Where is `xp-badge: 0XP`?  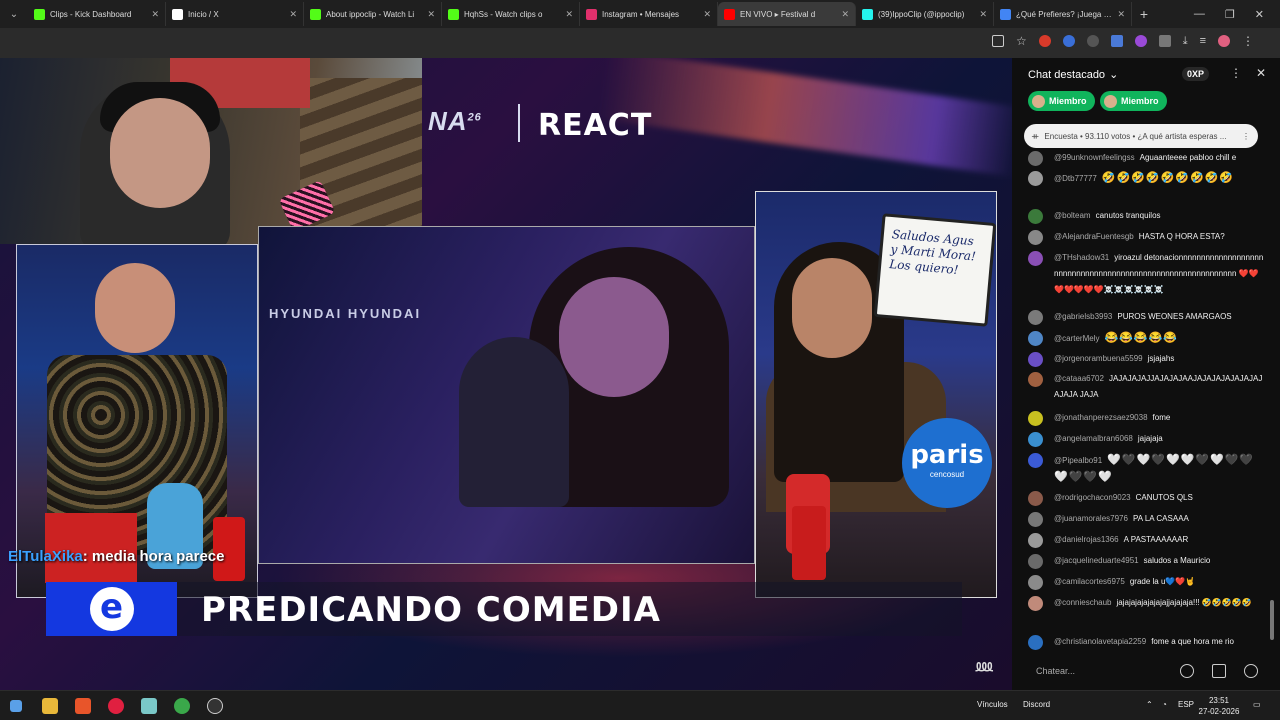 xp-badge: 0XP is located at coordinates (1196, 74).